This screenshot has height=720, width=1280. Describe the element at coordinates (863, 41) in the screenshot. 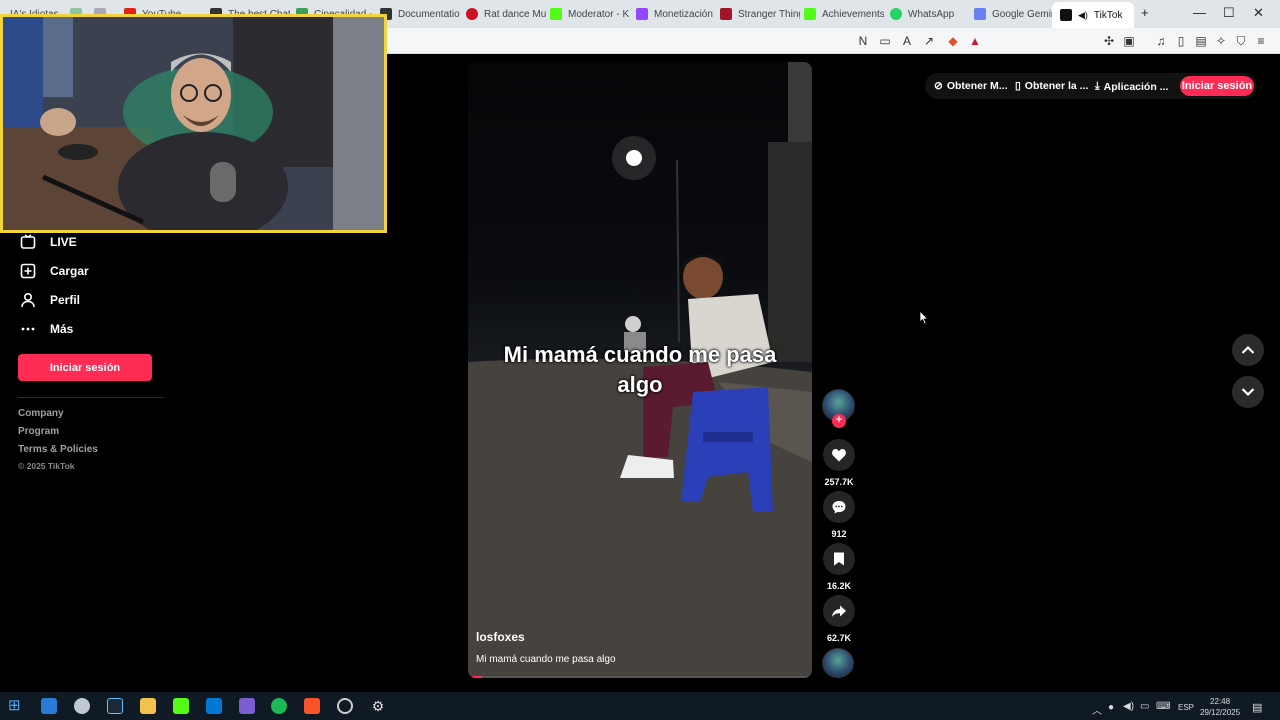

I see `extension-icon: N` at that location.